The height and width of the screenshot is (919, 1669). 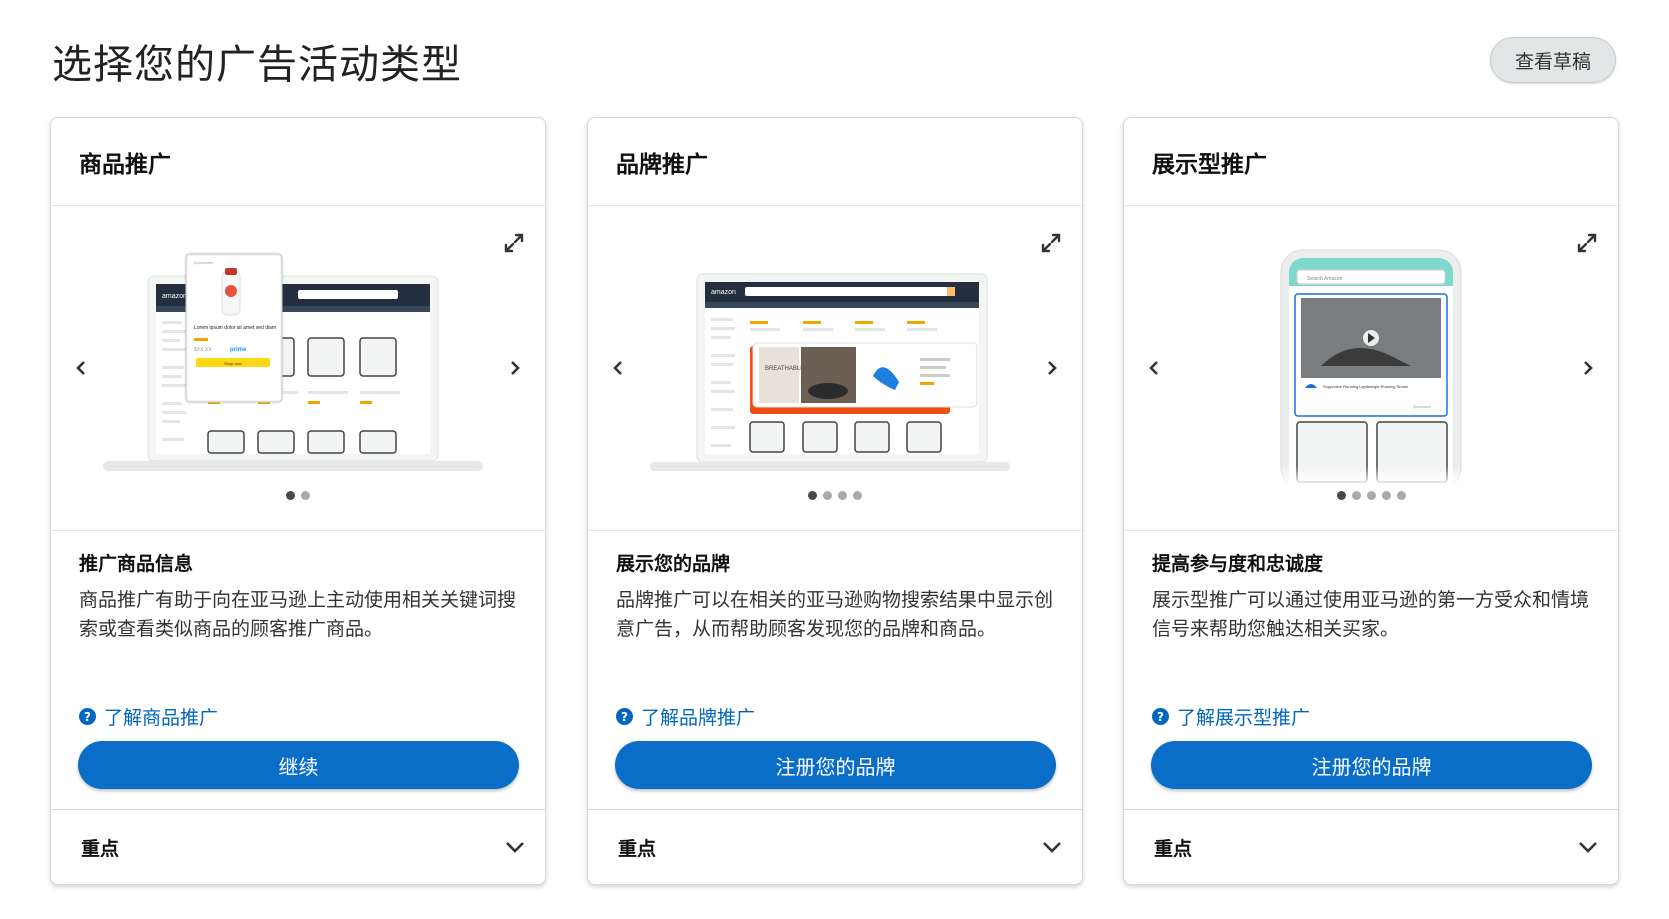 What do you see at coordinates (235, 328) in the screenshot?
I see `svg-text:Lorem ipsum dolor sit amet sed: Lorem ipsum dolor sit amet sed diam` at bounding box center [235, 328].